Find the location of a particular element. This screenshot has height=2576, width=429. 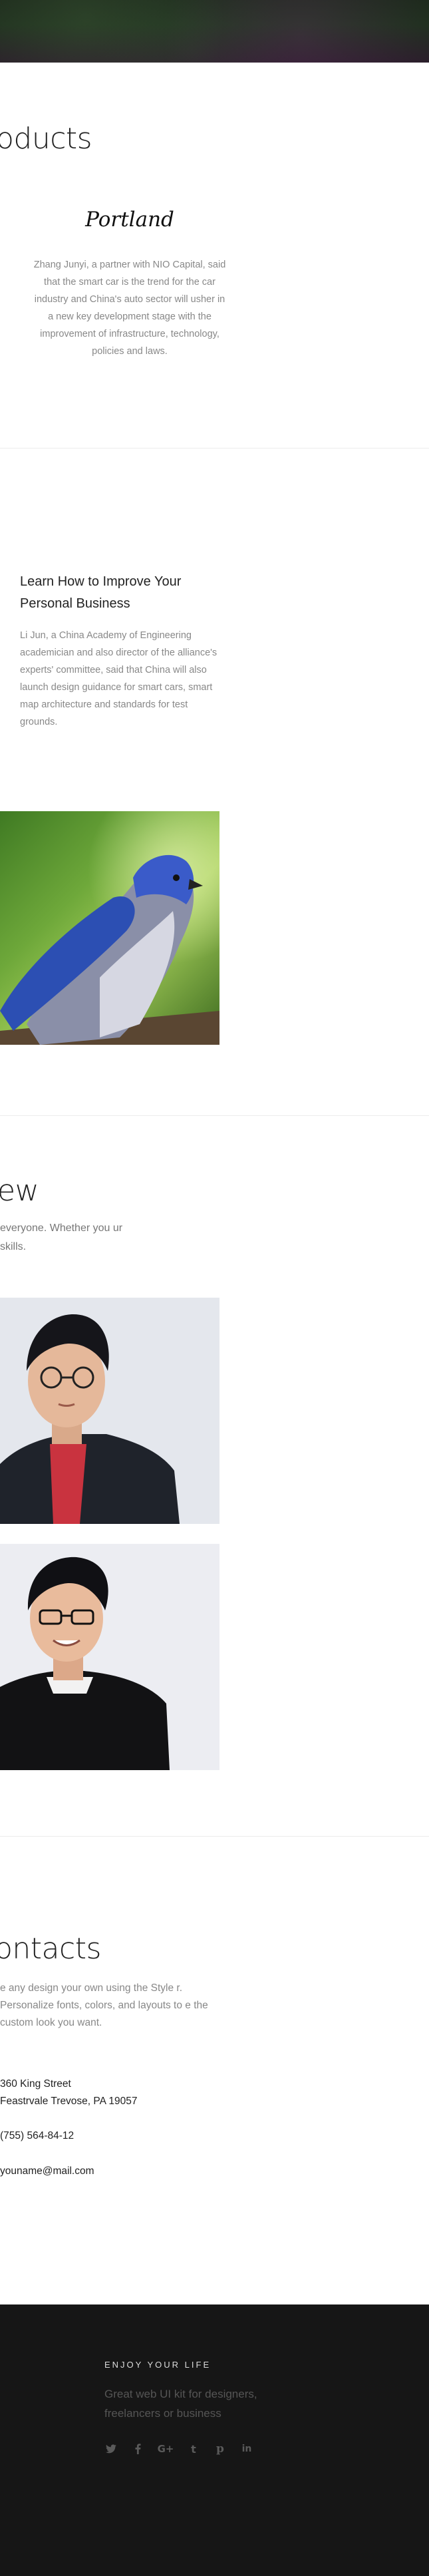

hero-foliage-texture is located at coordinates (214, 32).